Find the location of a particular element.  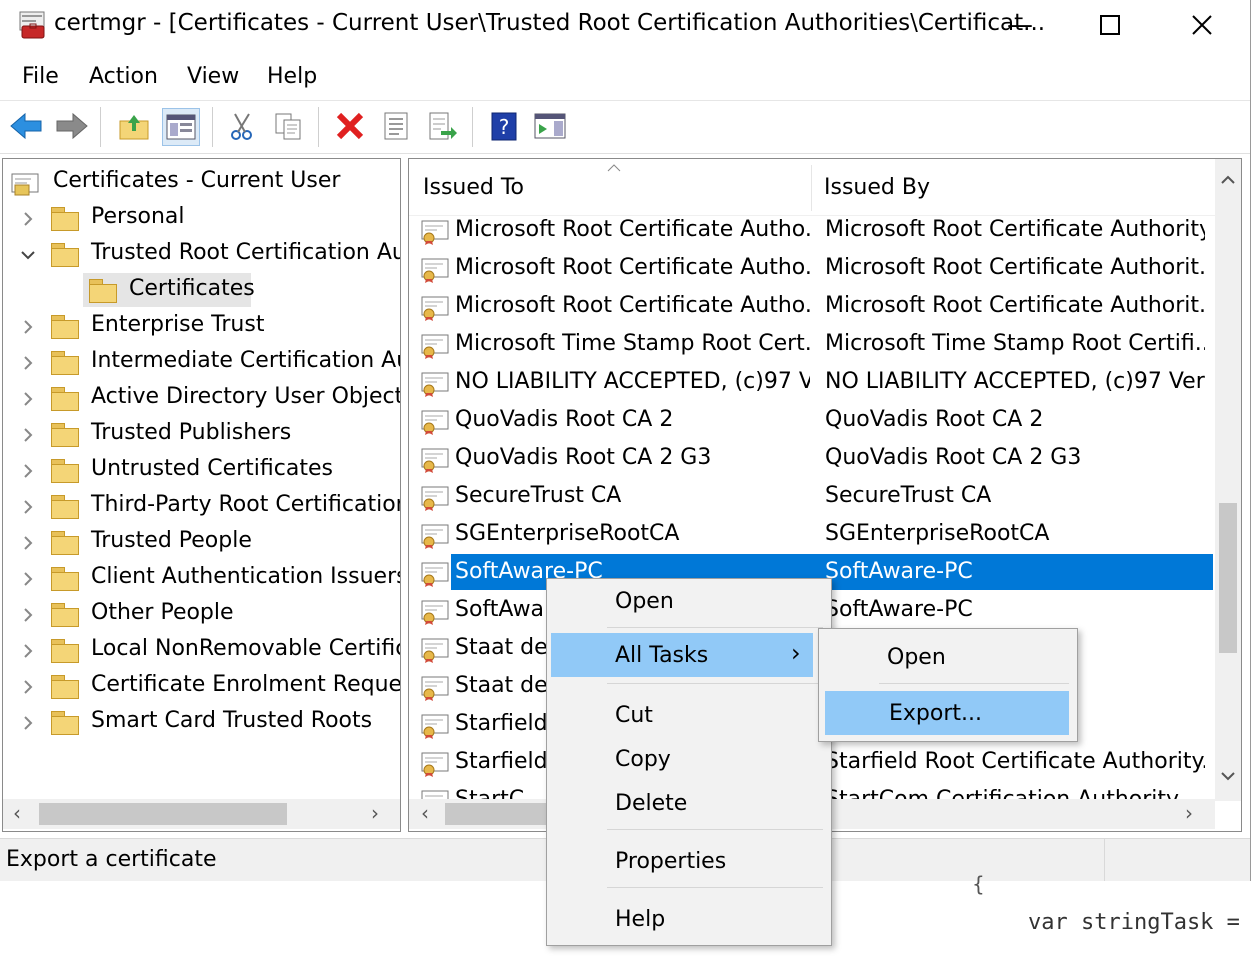

tree-item: Other People is located at coordinates (201, 615).